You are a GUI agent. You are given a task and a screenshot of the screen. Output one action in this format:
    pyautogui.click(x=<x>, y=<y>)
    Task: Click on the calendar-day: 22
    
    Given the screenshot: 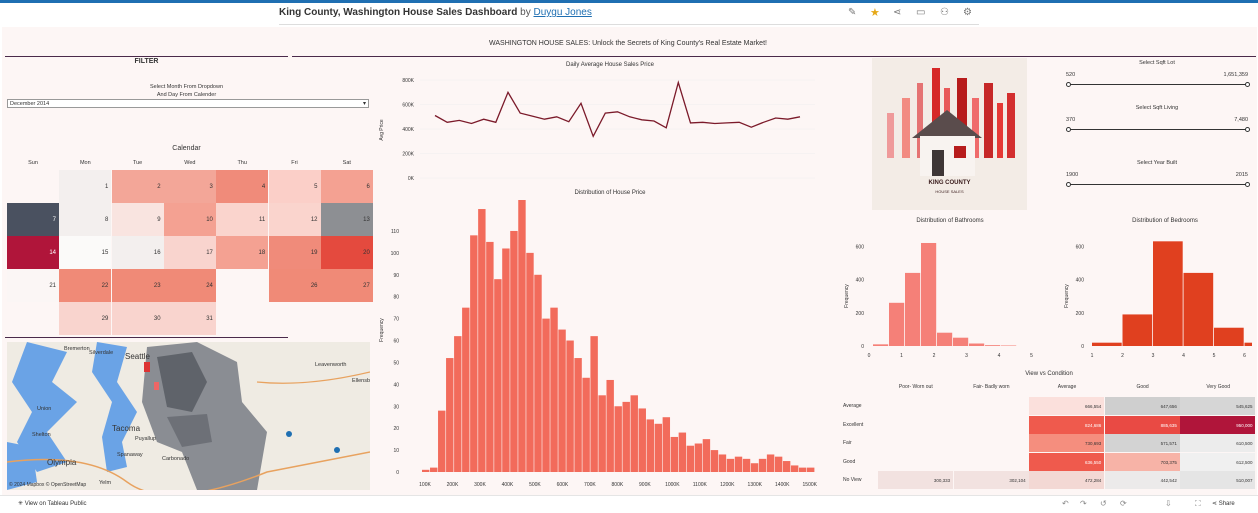 What is the action you would take?
    pyautogui.click(x=85, y=285)
    